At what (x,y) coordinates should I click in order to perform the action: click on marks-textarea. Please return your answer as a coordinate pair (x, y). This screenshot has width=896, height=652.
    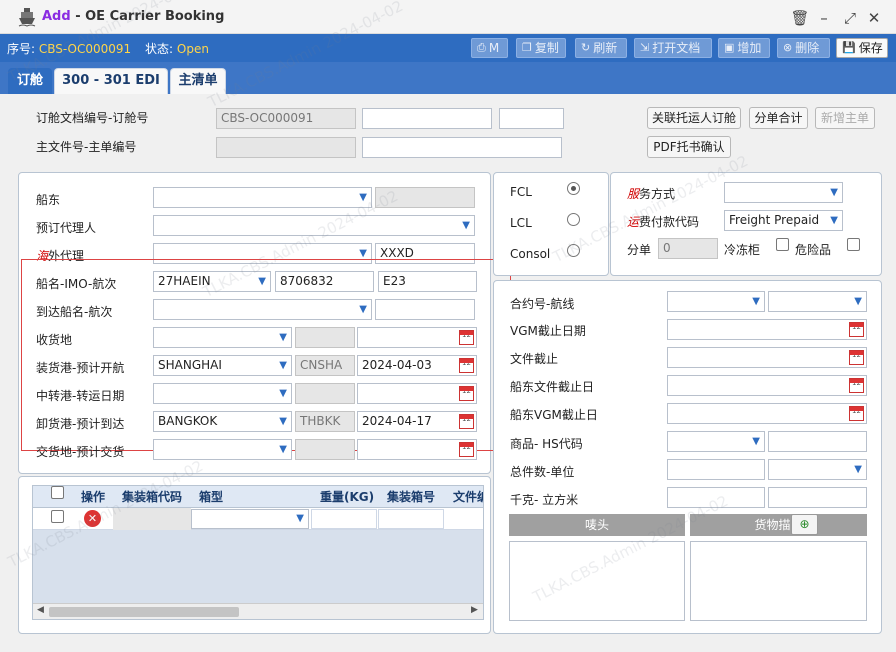
    Looking at the image, I should click on (597, 581).